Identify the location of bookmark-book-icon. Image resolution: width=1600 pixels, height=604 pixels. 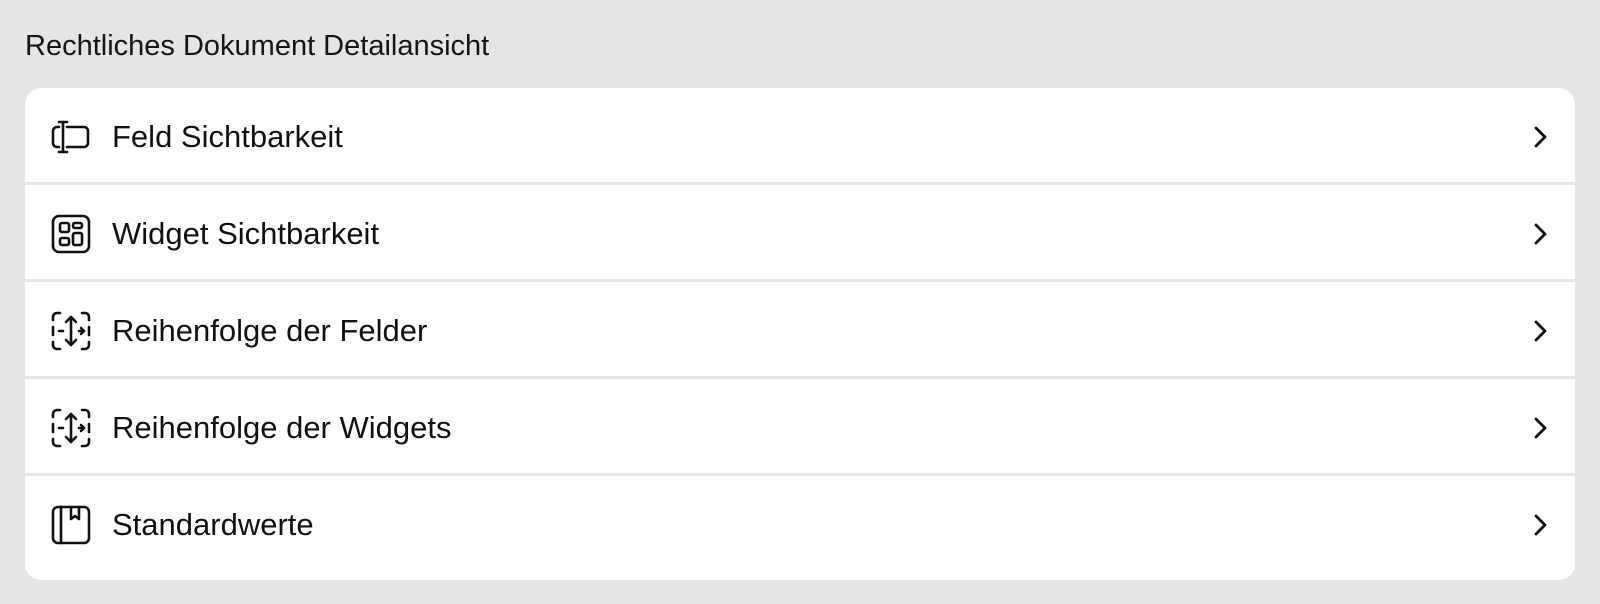
(71, 525).